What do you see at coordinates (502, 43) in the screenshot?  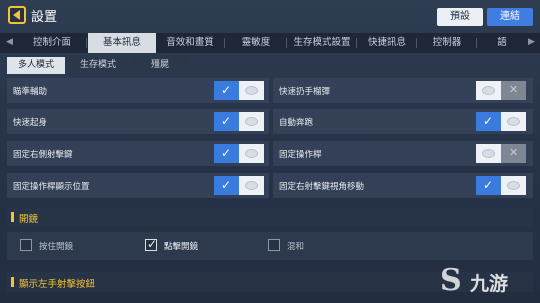 I see `tab-language: 語` at bounding box center [502, 43].